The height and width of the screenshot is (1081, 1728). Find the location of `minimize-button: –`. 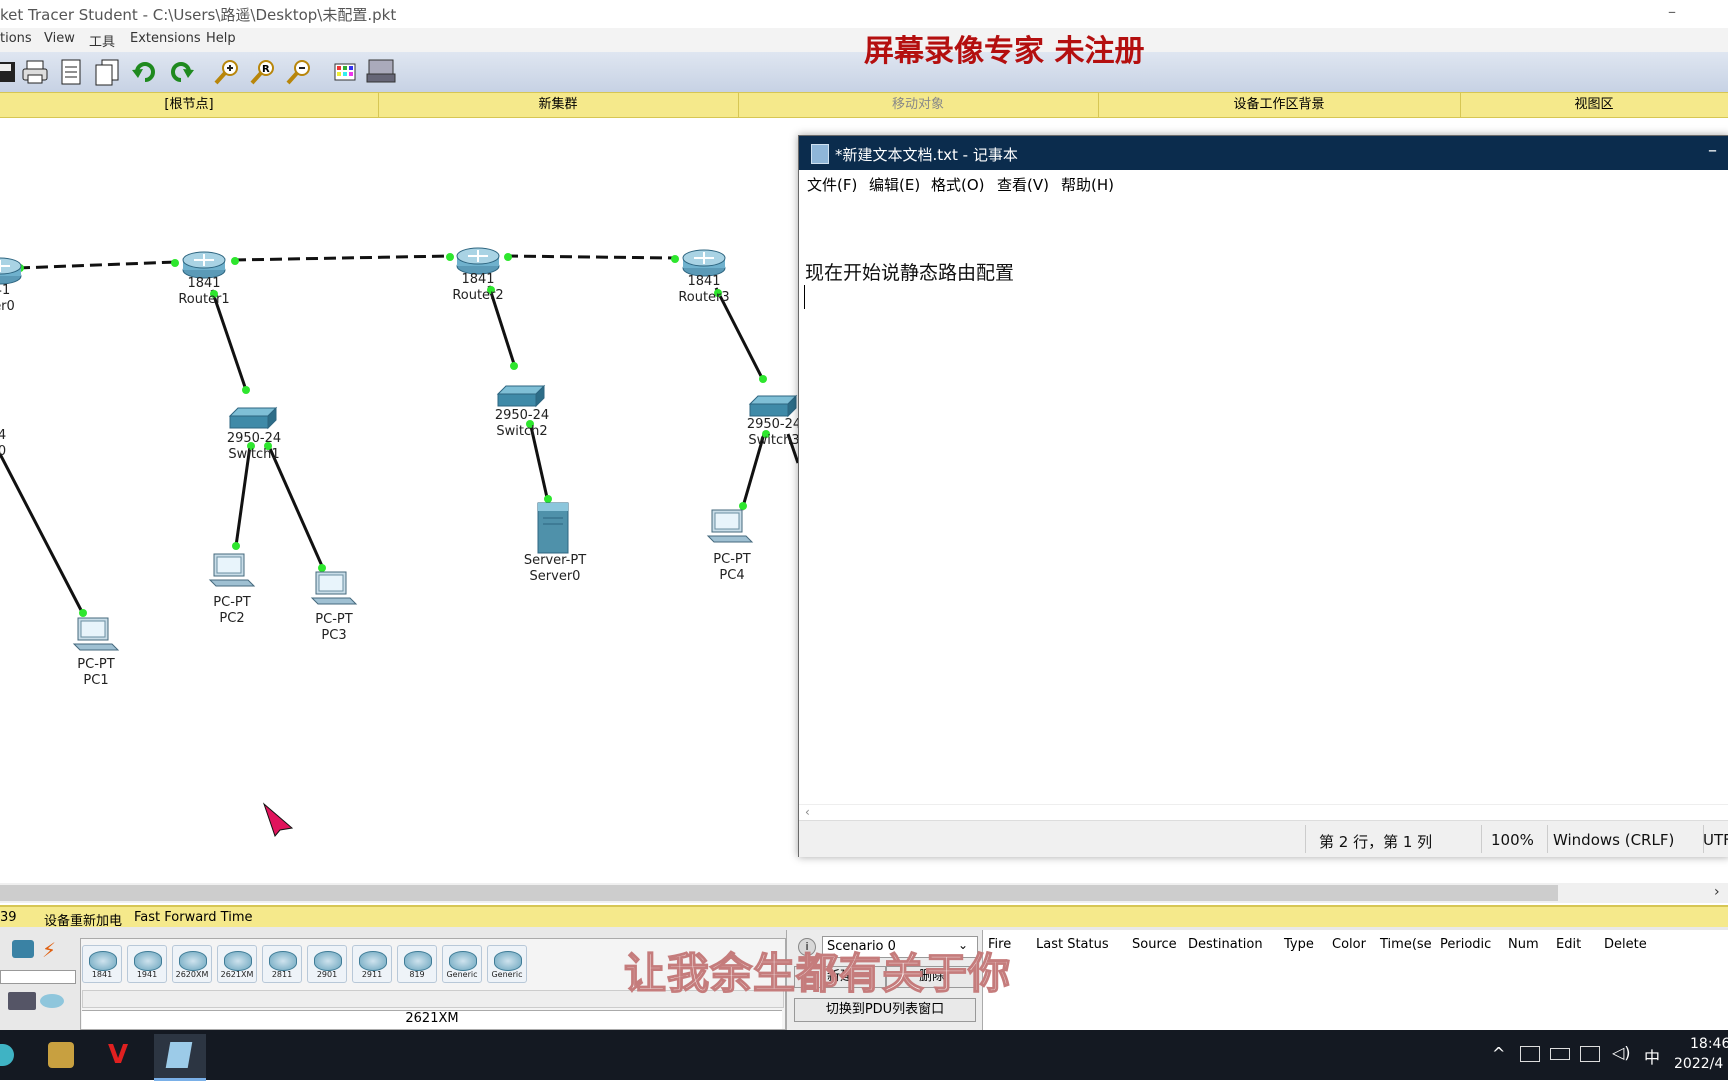

minimize-button: – is located at coordinates (1672, 11).